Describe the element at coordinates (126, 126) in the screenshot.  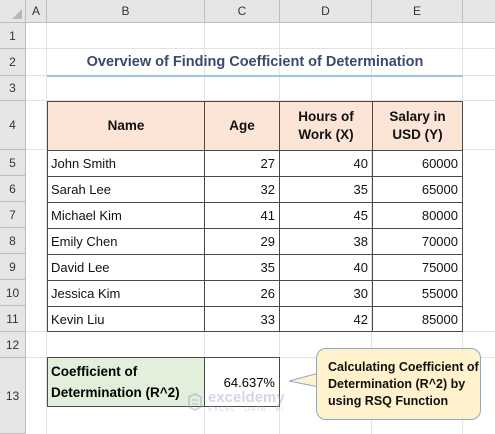
I see `header-name: Name` at that location.